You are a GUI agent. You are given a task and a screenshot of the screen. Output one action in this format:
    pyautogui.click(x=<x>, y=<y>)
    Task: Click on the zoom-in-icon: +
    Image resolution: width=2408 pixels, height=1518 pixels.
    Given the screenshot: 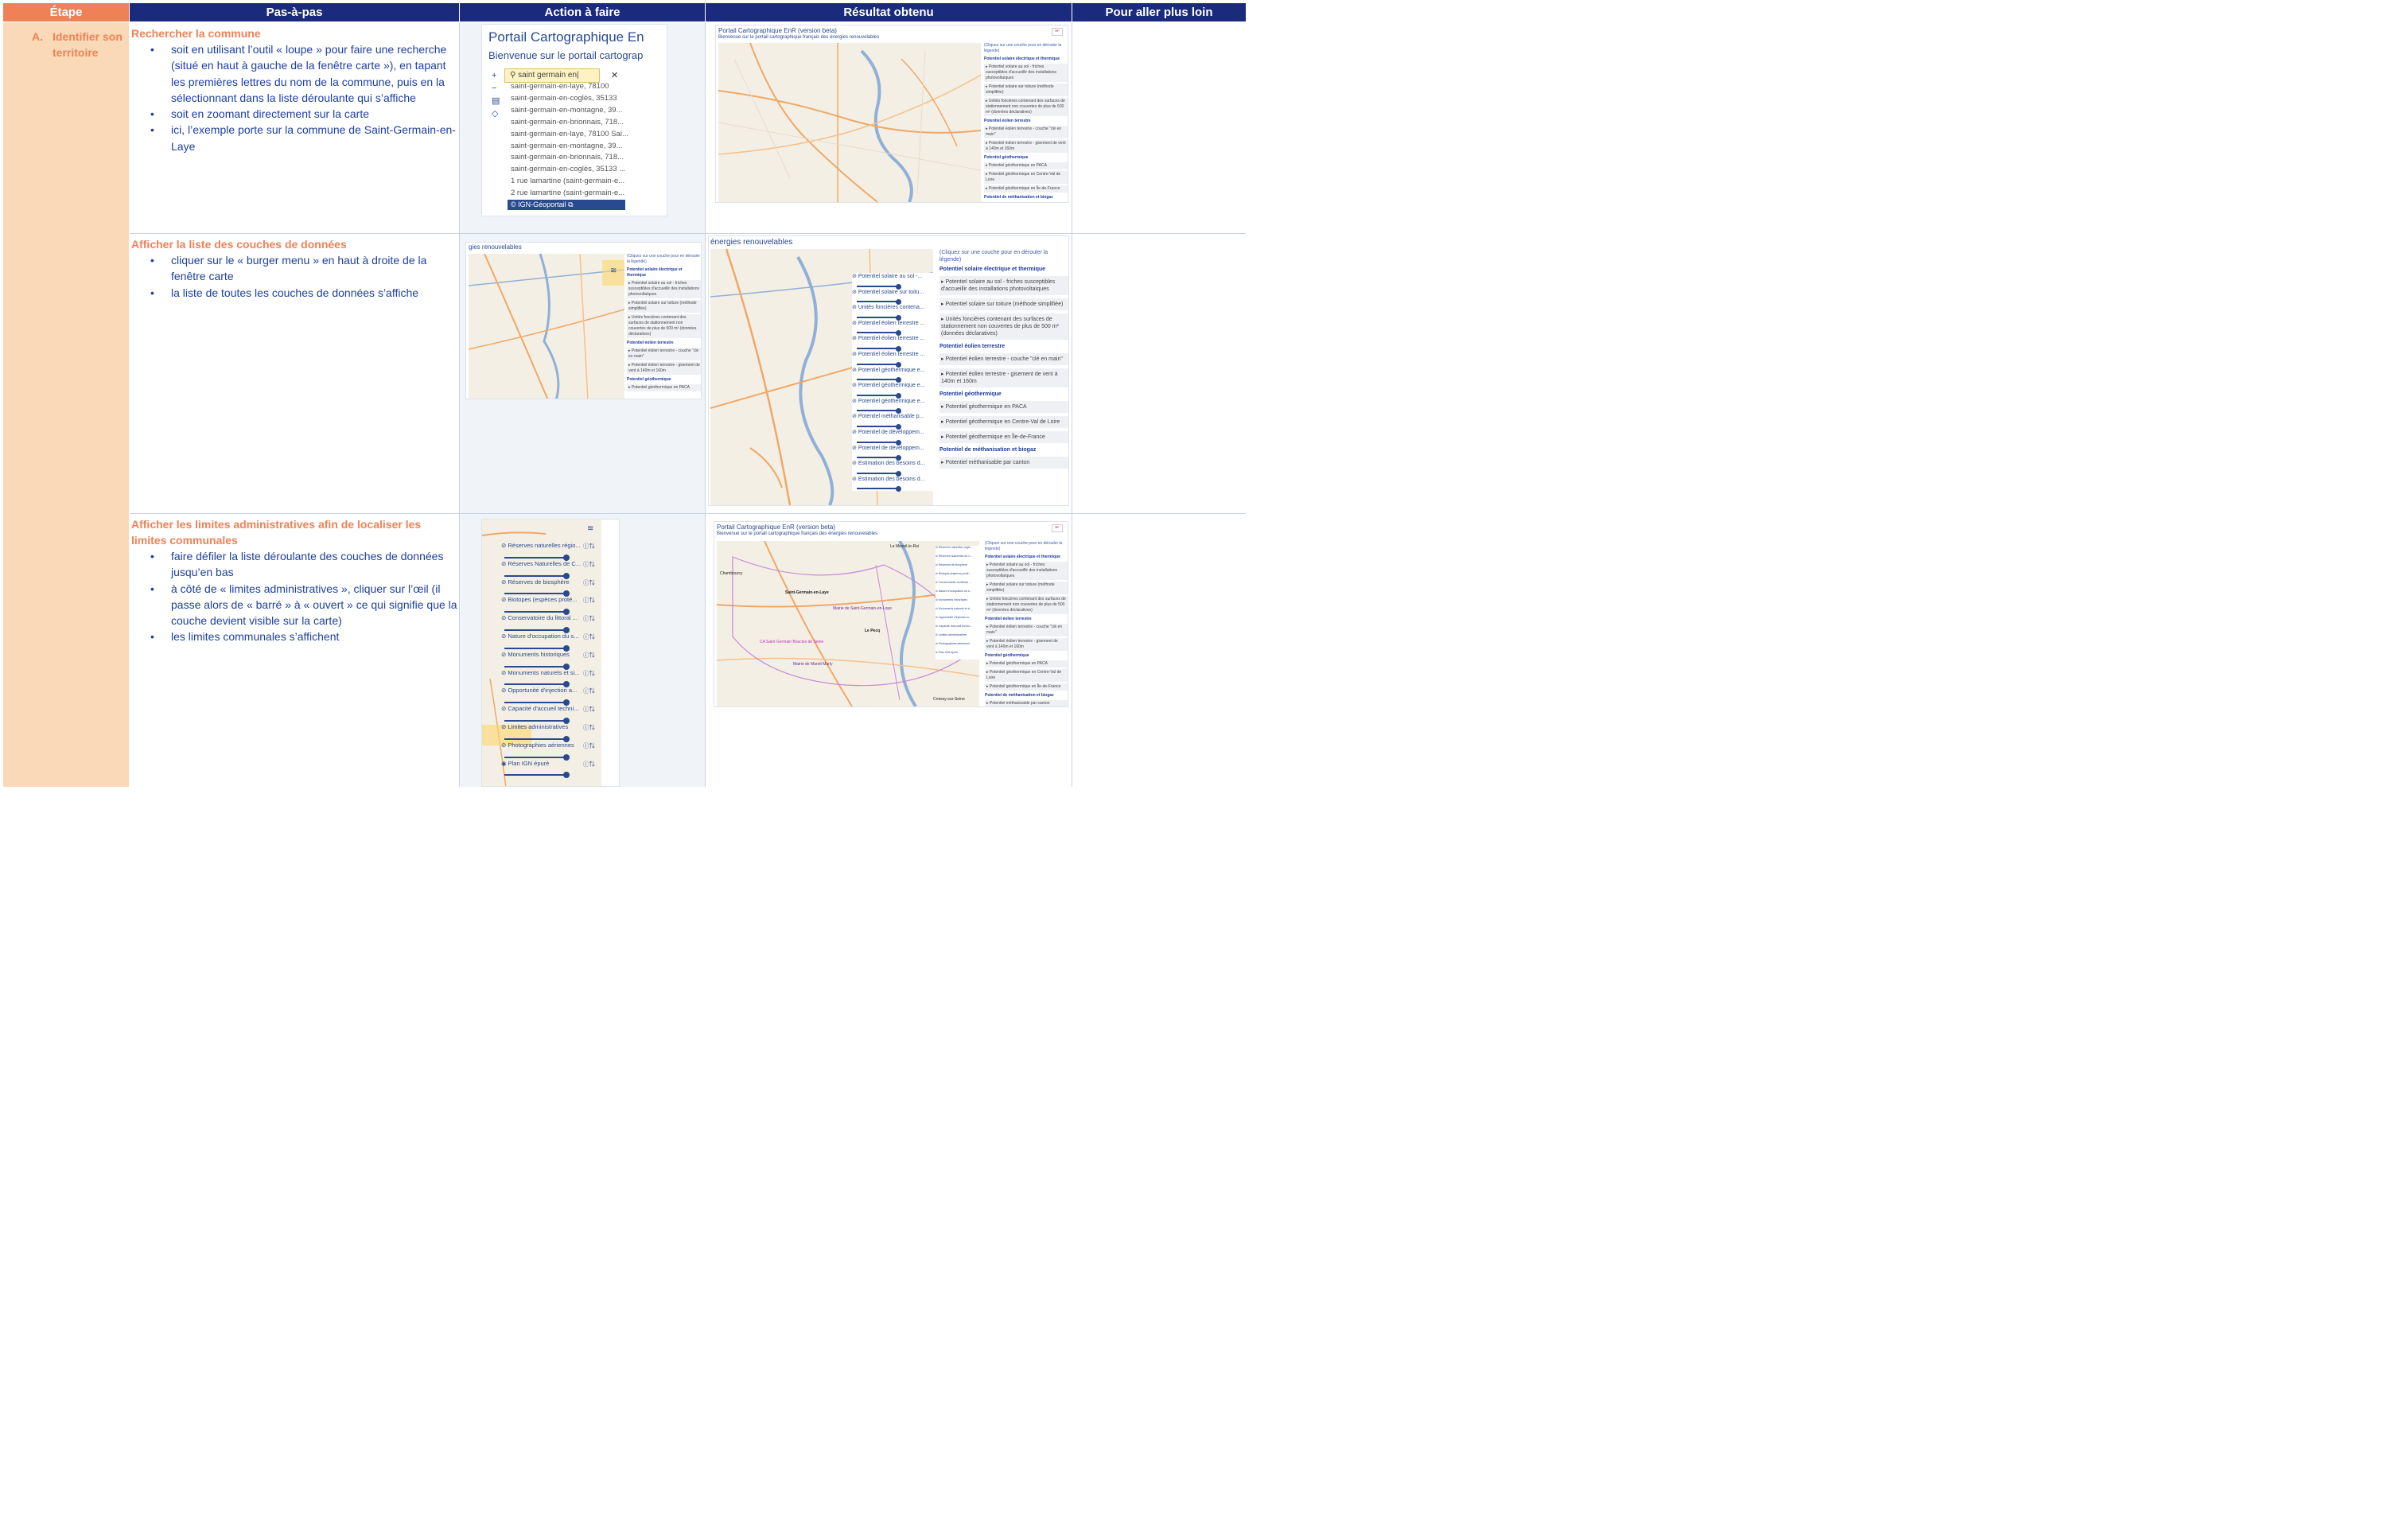 What is the action you would take?
    pyautogui.click(x=496, y=75)
    